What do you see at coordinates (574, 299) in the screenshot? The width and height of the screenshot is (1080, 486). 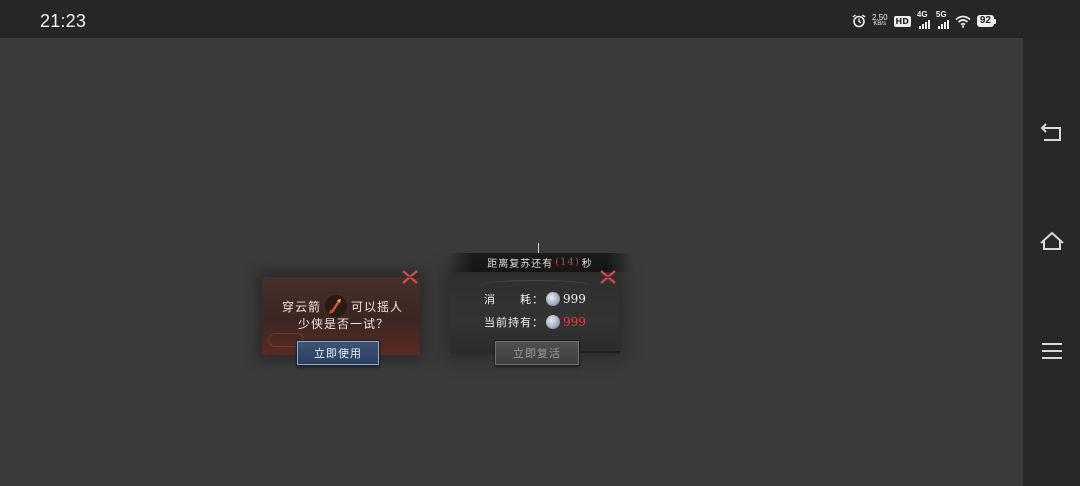 I see `cost-value: 999` at bounding box center [574, 299].